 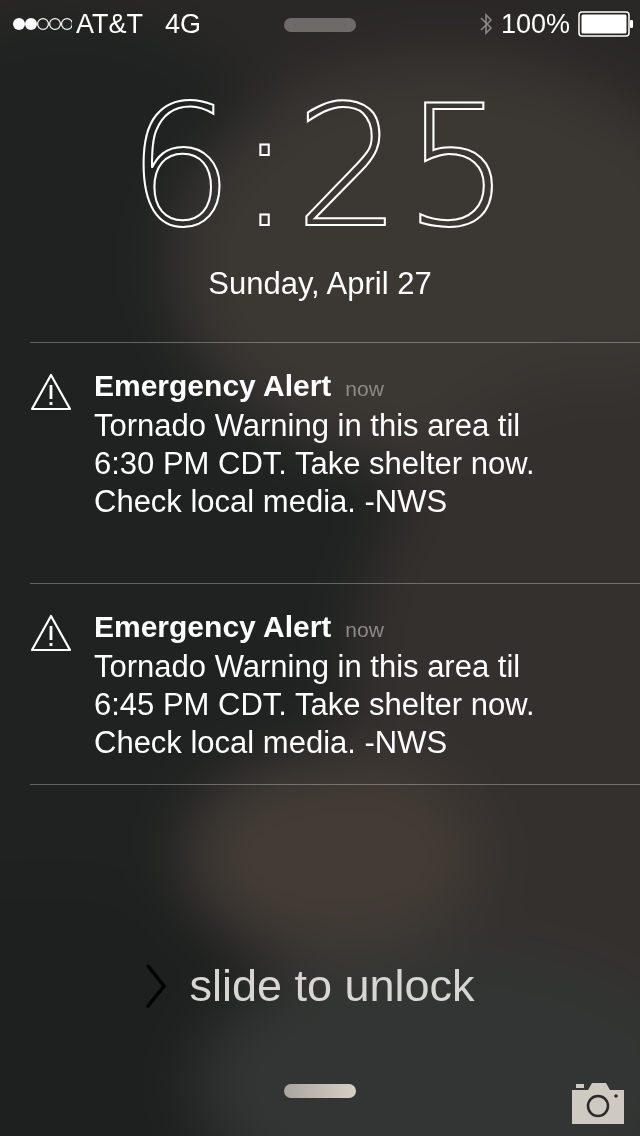 What do you see at coordinates (315, 705) in the screenshot?
I see `notification-message: Tornado Warning in this area til 6:45 PM CDT. Take shelter now. Check local media. -NWS` at bounding box center [315, 705].